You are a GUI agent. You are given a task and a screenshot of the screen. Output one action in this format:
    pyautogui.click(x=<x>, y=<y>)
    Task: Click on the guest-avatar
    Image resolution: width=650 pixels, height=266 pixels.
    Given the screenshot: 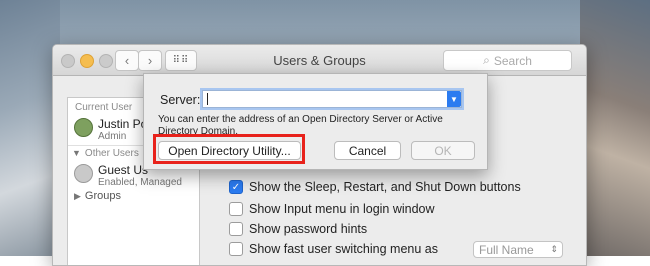 What is the action you would take?
    pyautogui.click(x=83, y=173)
    